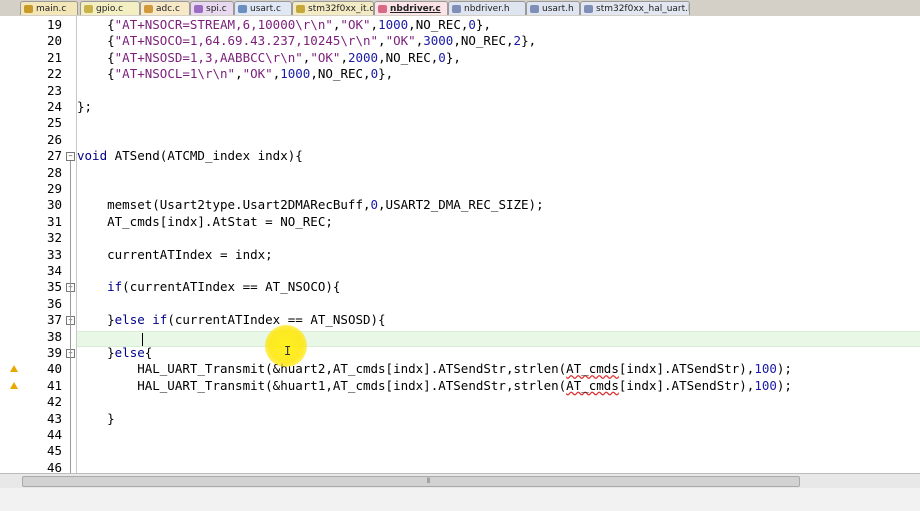  Describe the element at coordinates (54, 221) in the screenshot. I see `line-number: 31` at that location.